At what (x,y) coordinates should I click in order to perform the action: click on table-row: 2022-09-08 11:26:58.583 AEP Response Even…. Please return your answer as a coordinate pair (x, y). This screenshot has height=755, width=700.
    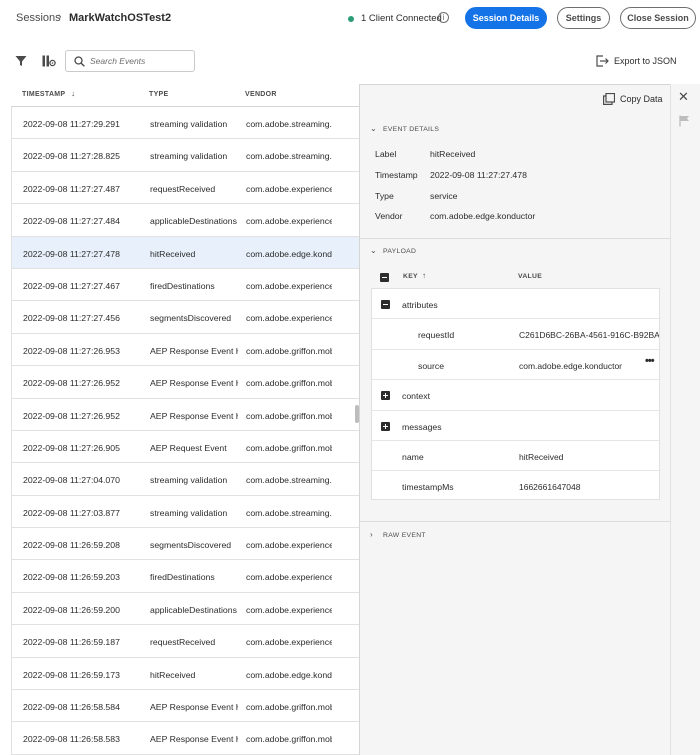
    Looking at the image, I should click on (185, 738).